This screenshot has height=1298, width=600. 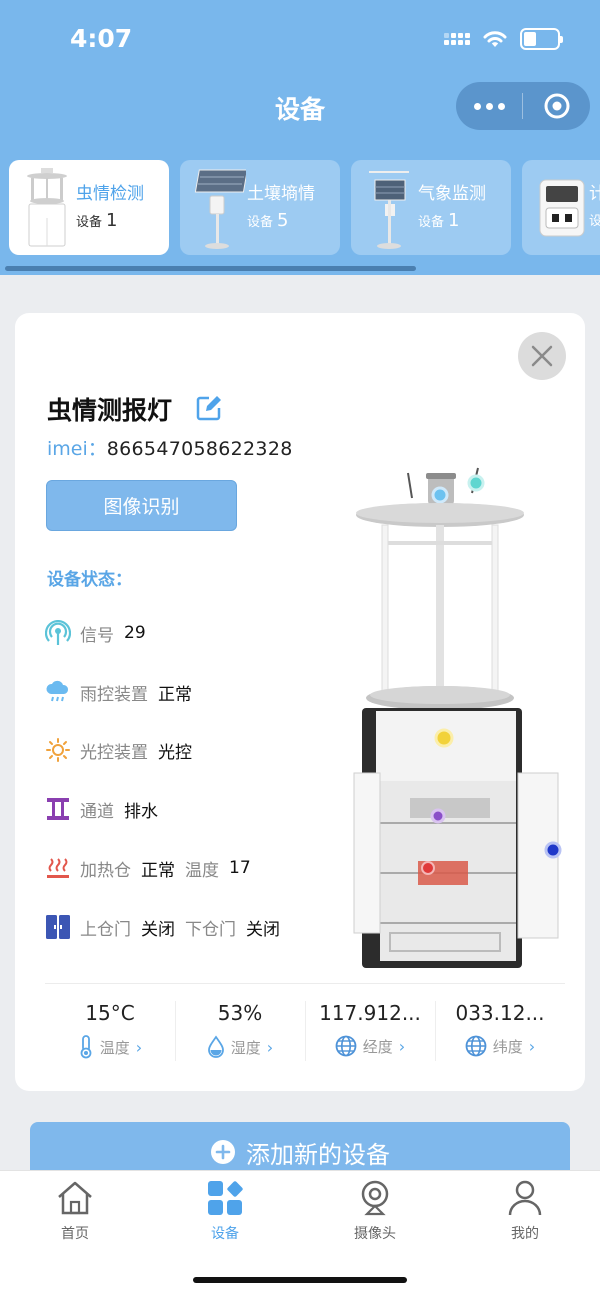 What do you see at coordinates (86, 1047) in the screenshot?
I see `thermometer-icon` at bounding box center [86, 1047].